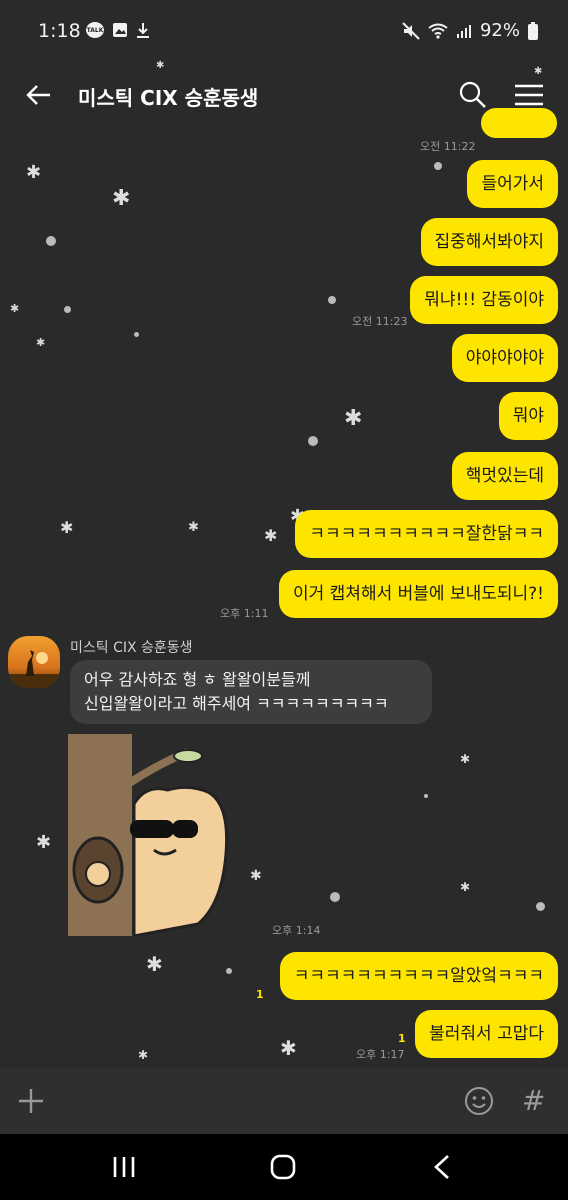 Image resolution: width=568 pixels, height=1200 pixels. I want to click on system-nav-bar, so click(284, 1167).